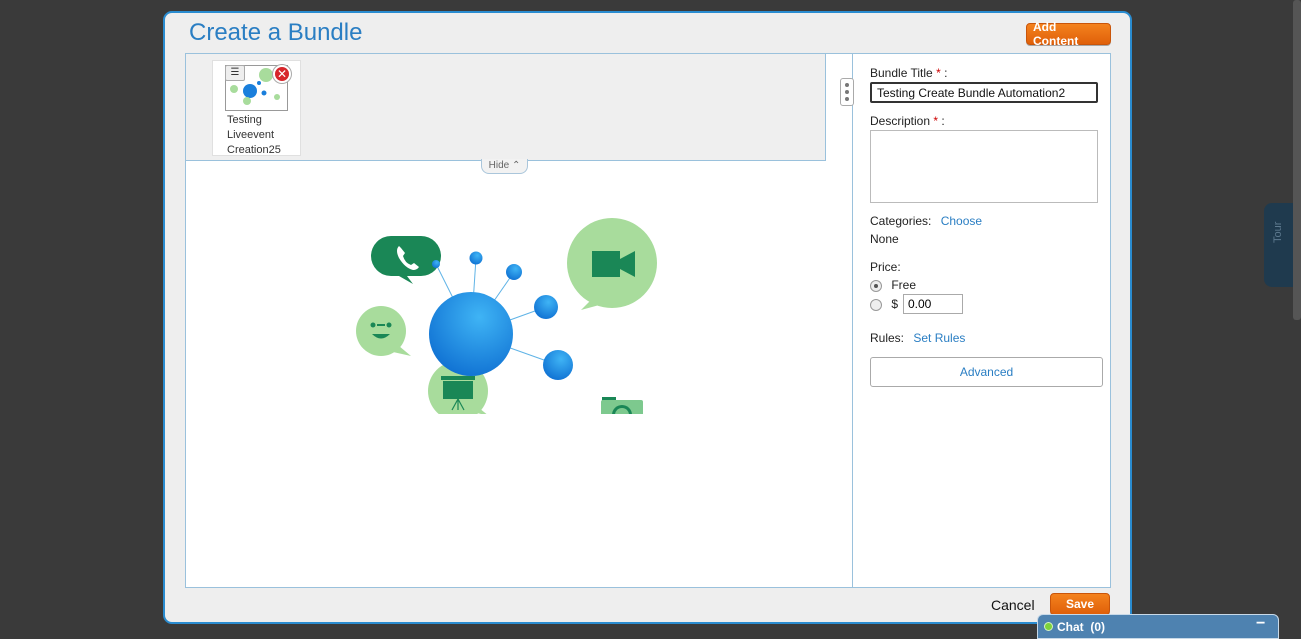  I want to click on paid-radio, so click(876, 304).